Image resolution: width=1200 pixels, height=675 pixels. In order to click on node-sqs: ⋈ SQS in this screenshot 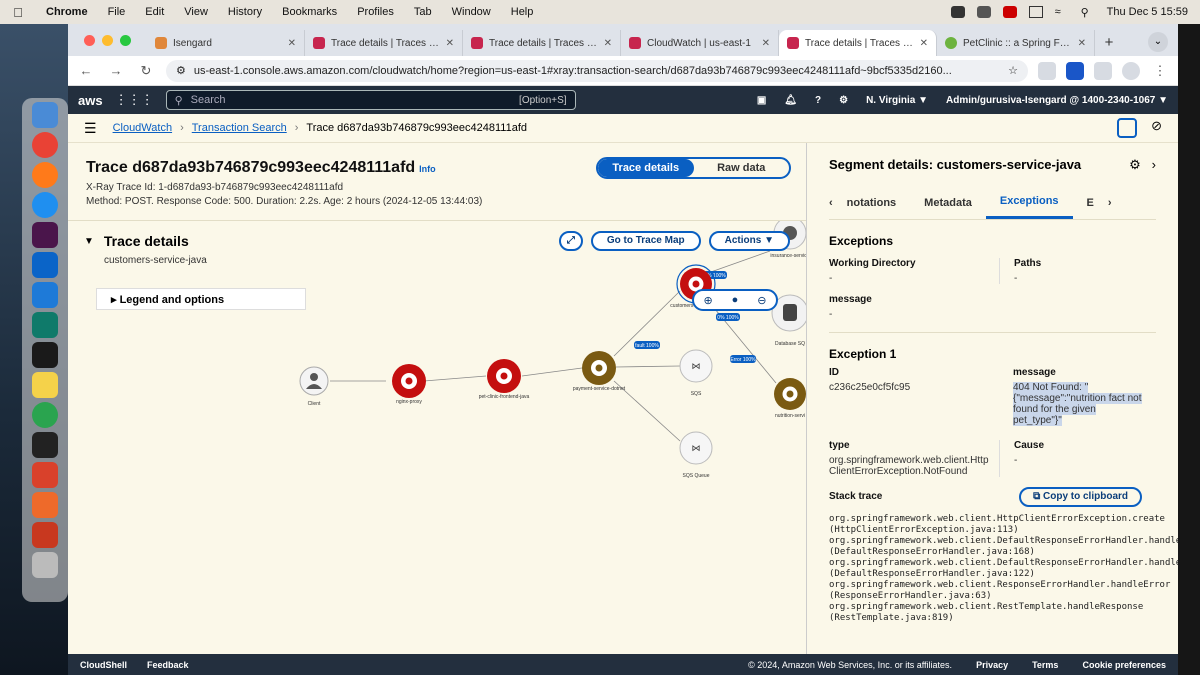, I will do `click(696, 373)`.